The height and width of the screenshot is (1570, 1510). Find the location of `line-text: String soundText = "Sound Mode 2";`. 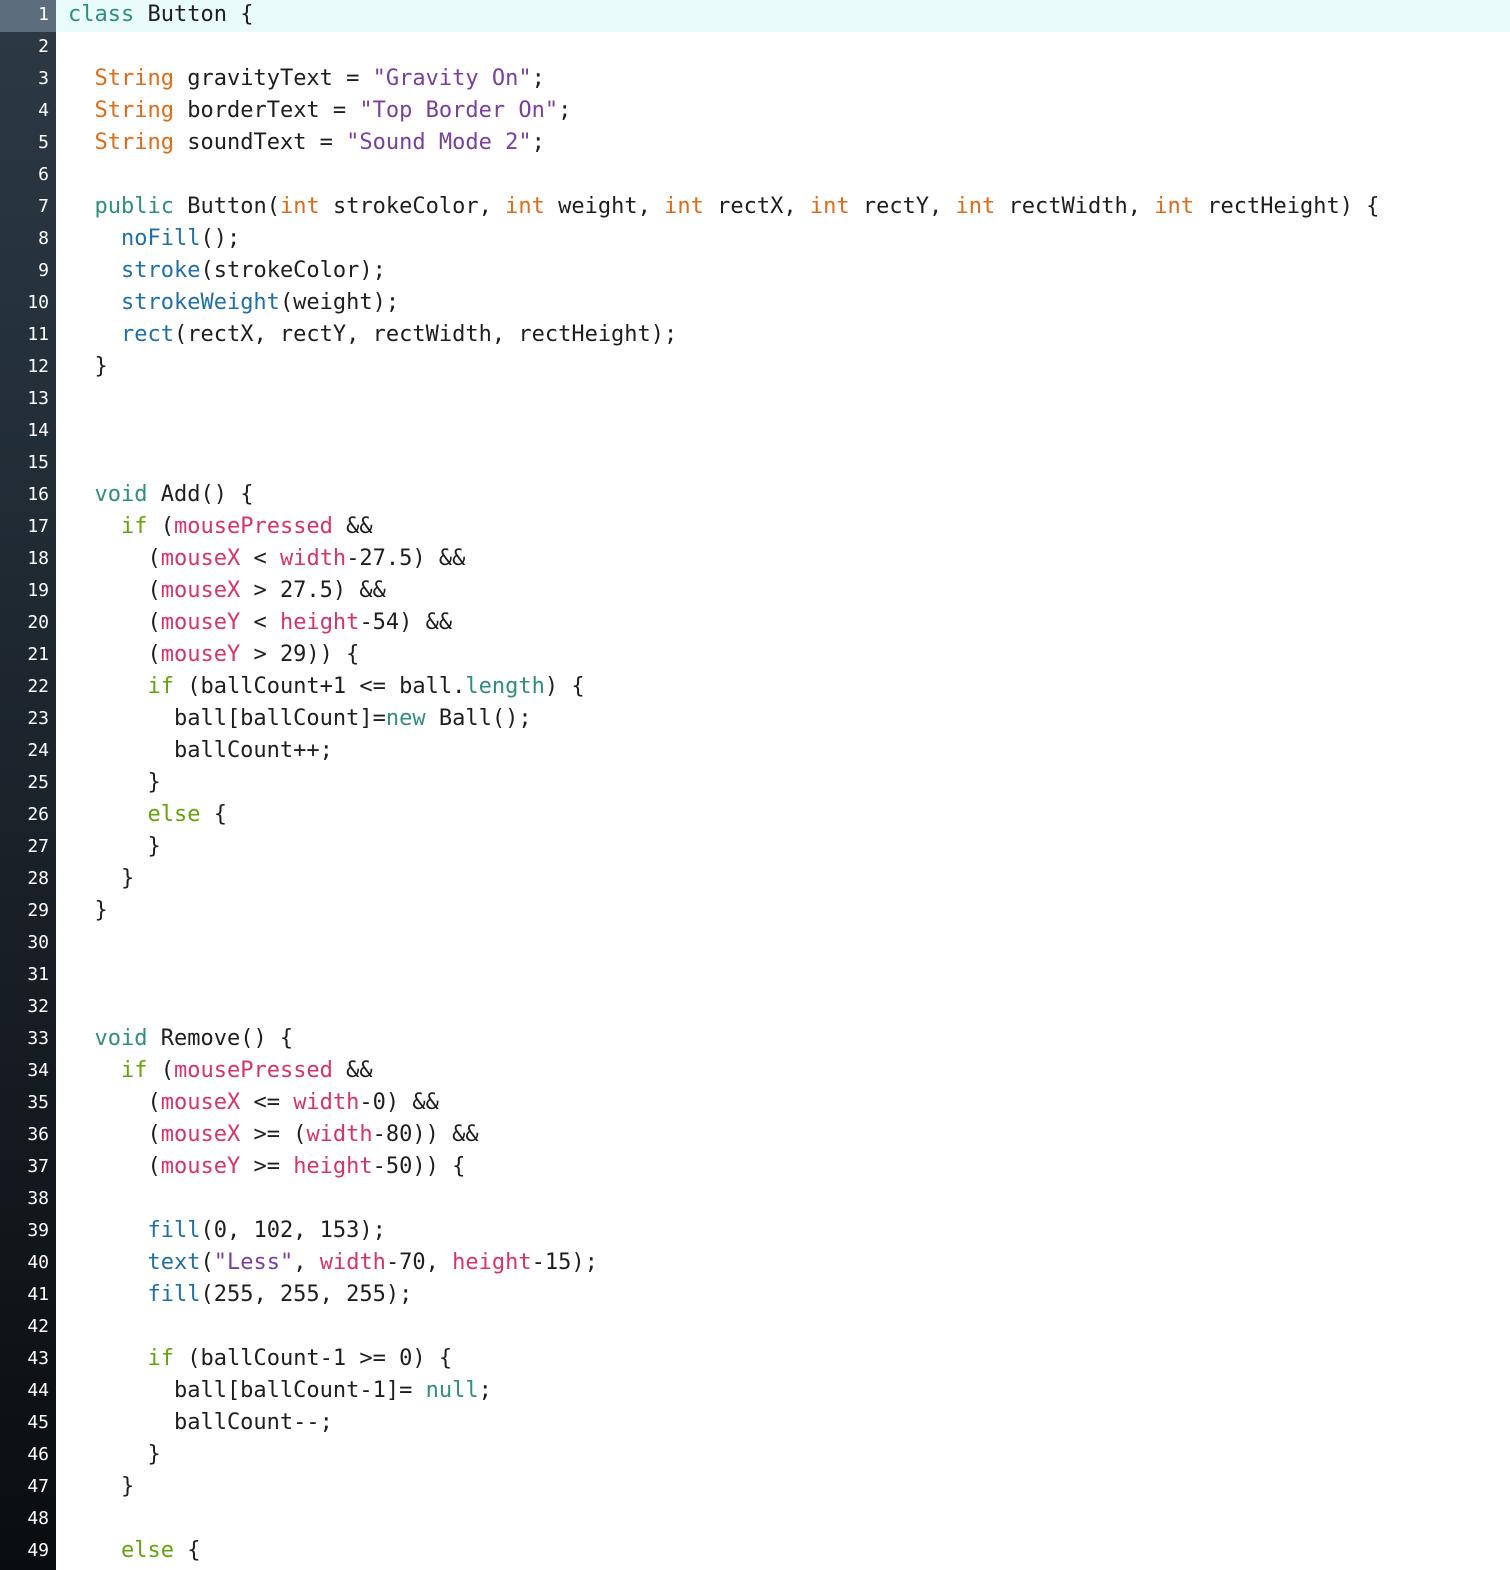

line-text: String soundText = "Sound Mode 2"; is located at coordinates (306, 144).